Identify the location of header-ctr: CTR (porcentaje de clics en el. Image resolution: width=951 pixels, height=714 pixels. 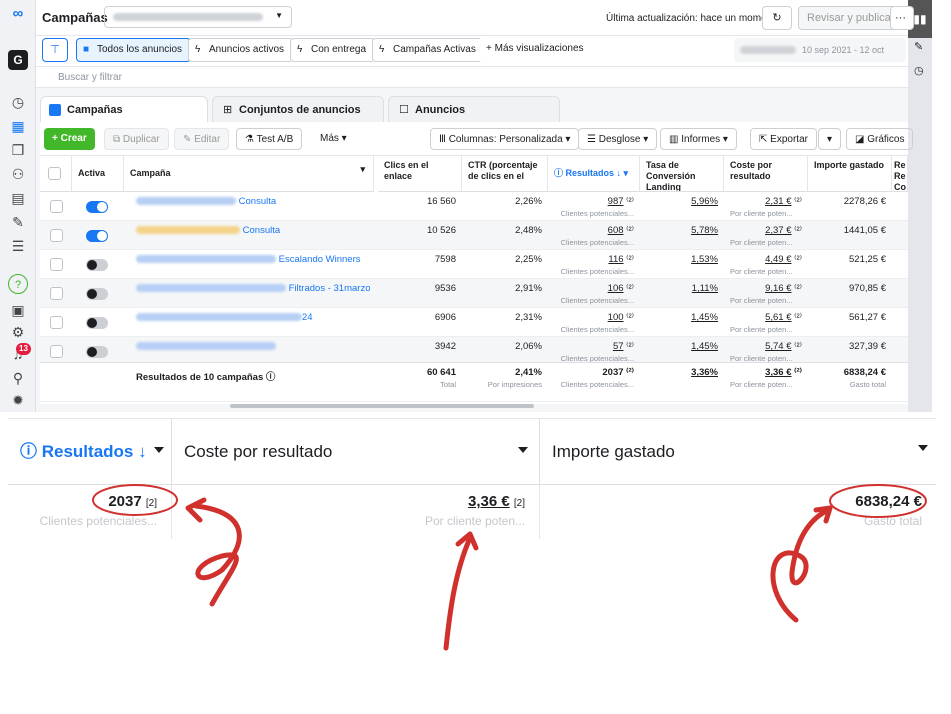
(505, 174).